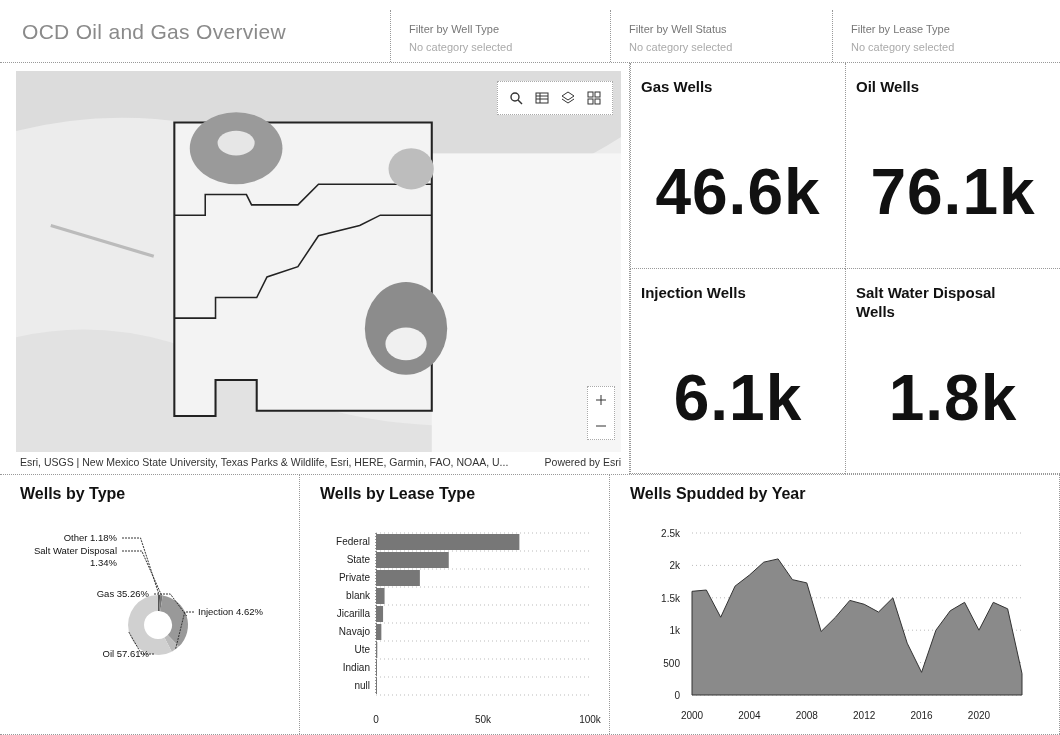 The width and height of the screenshot is (1060, 735). Describe the element at coordinates (677, 87) in the screenshot. I see `card-title: Gas Wells` at that location.